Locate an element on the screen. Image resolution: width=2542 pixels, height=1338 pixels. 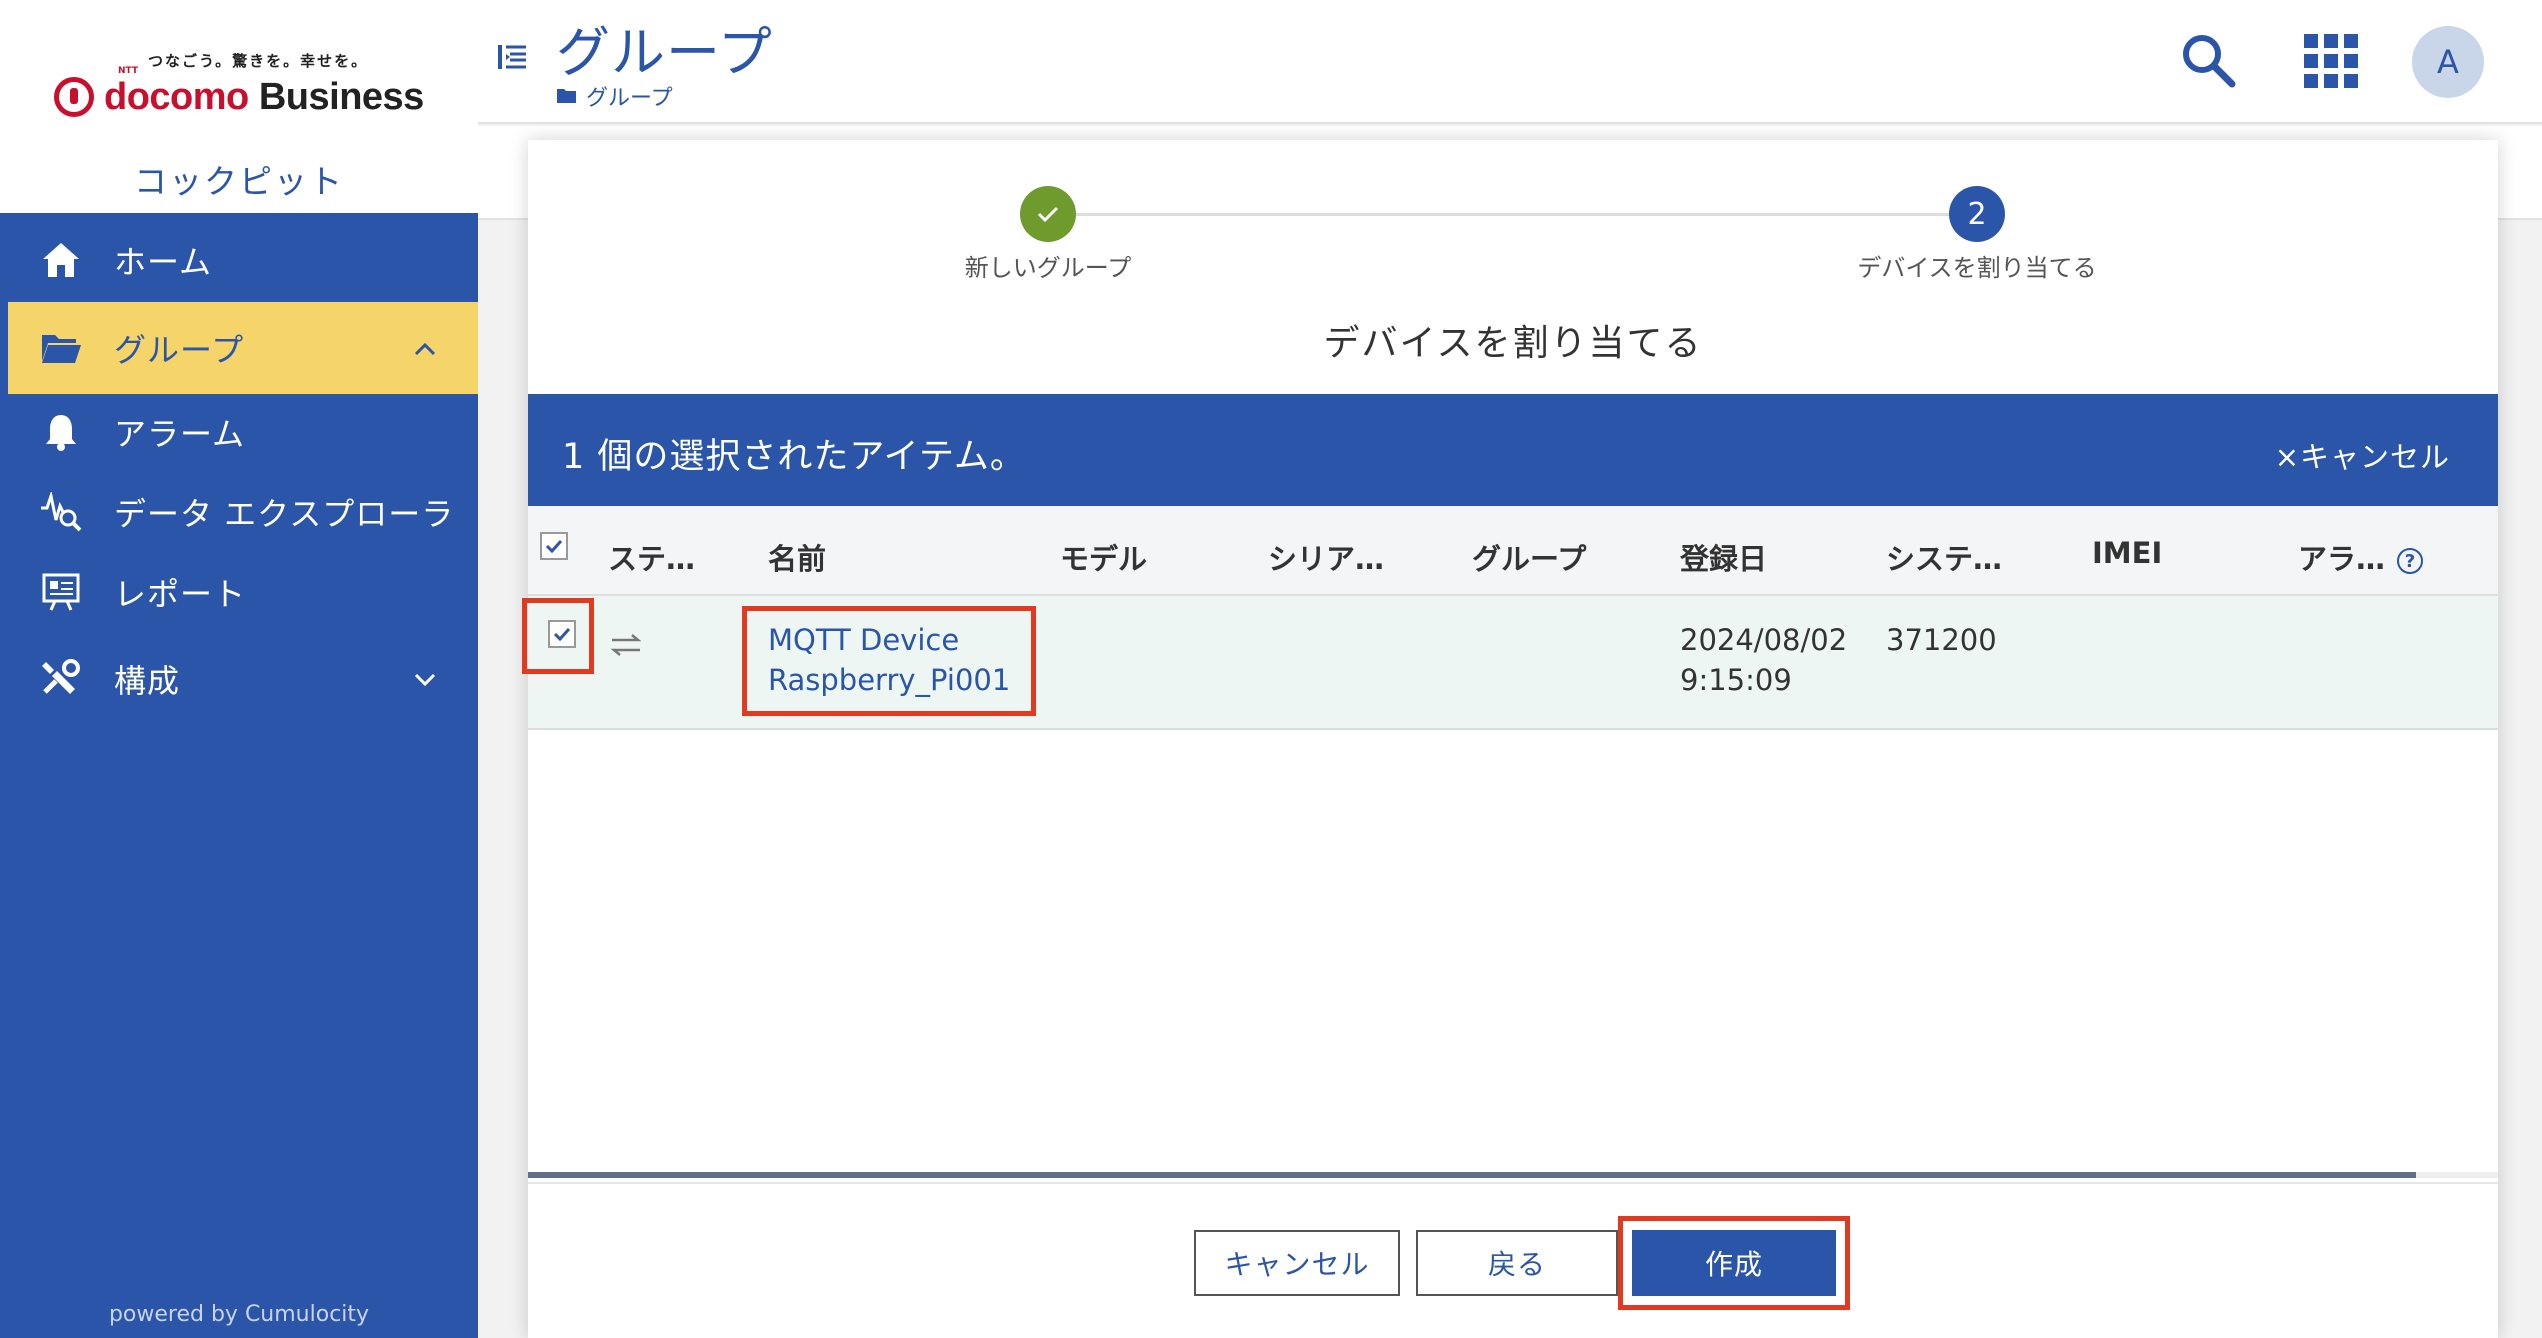
system-id: 371200 is located at coordinates (1941, 640).